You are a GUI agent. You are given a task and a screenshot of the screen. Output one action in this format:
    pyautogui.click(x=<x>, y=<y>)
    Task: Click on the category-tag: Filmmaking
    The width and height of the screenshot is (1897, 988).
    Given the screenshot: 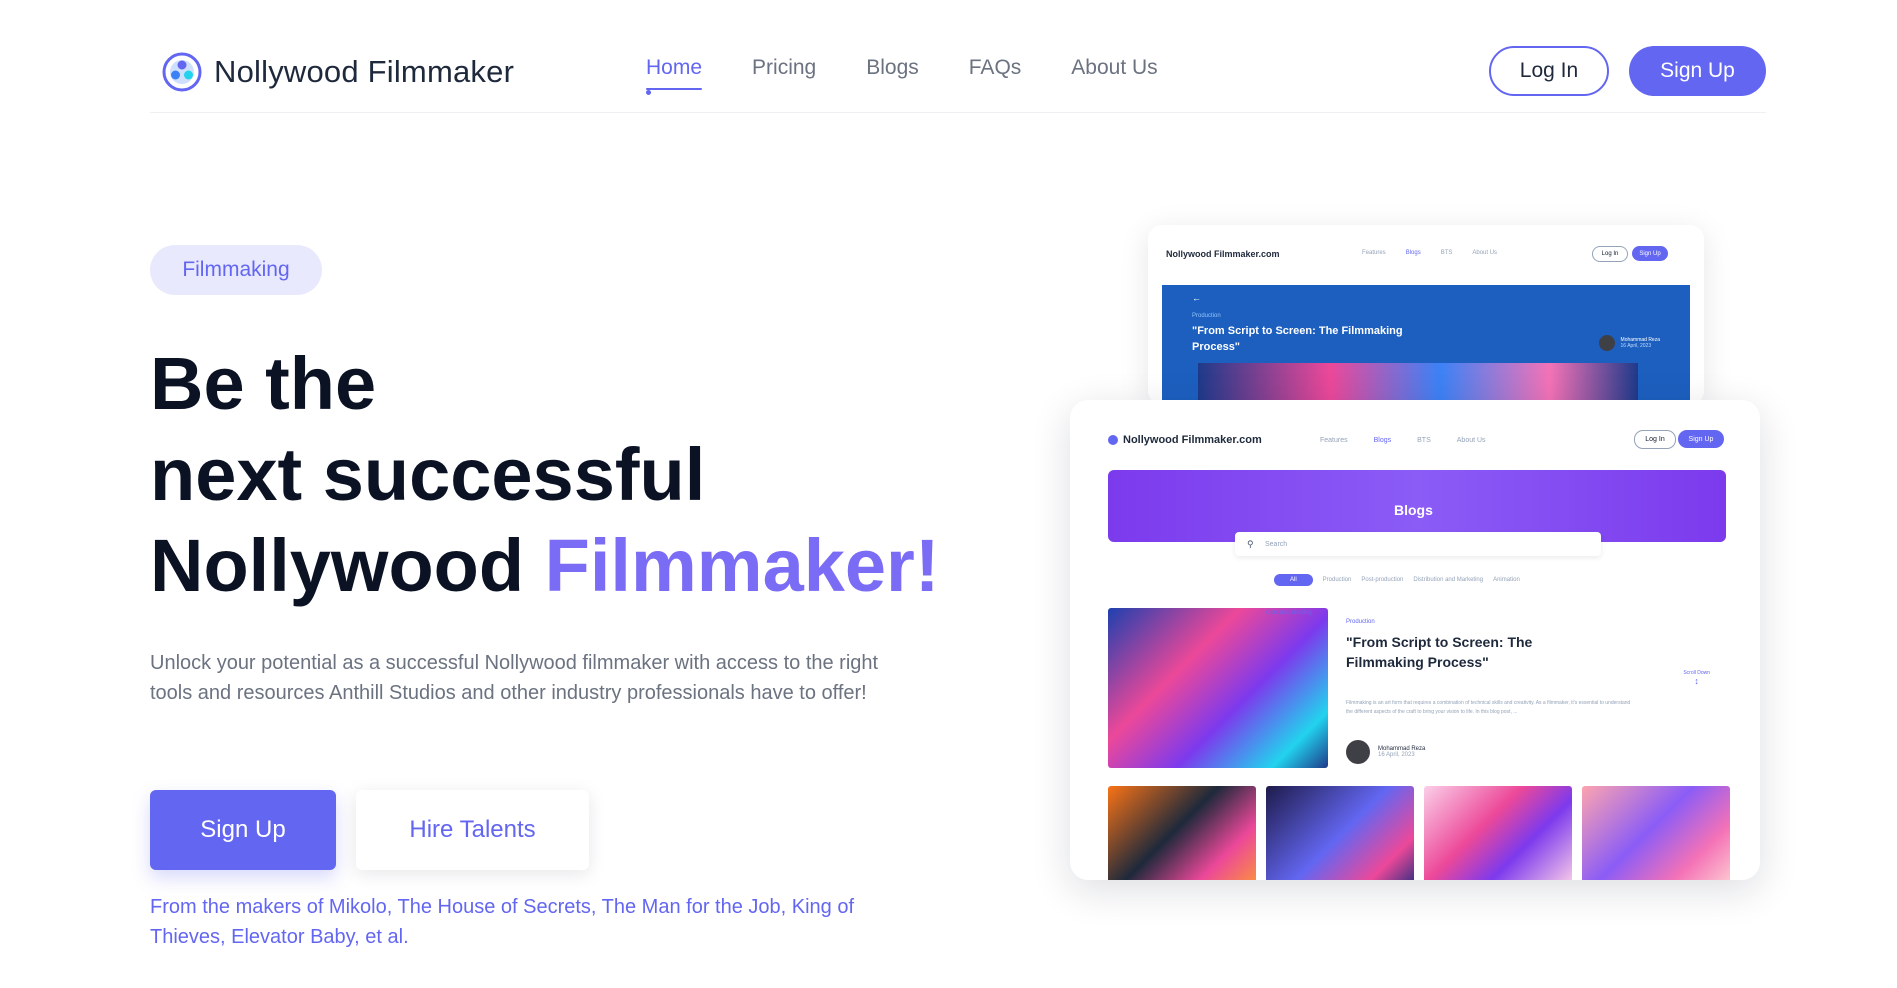 What is the action you would take?
    pyautogui.click(x=236, y=270)
    